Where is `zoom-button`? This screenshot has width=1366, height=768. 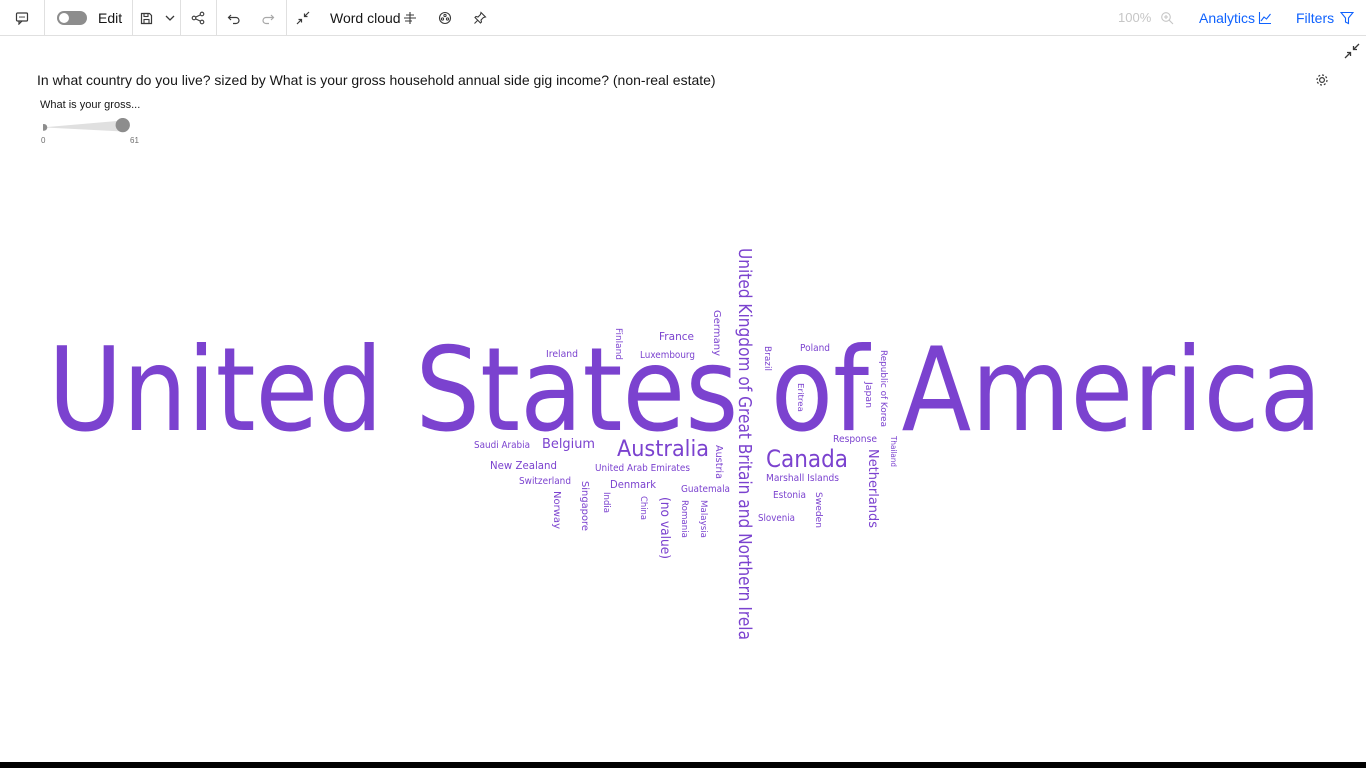 zoom-button is located at coordinates (1167, 18).